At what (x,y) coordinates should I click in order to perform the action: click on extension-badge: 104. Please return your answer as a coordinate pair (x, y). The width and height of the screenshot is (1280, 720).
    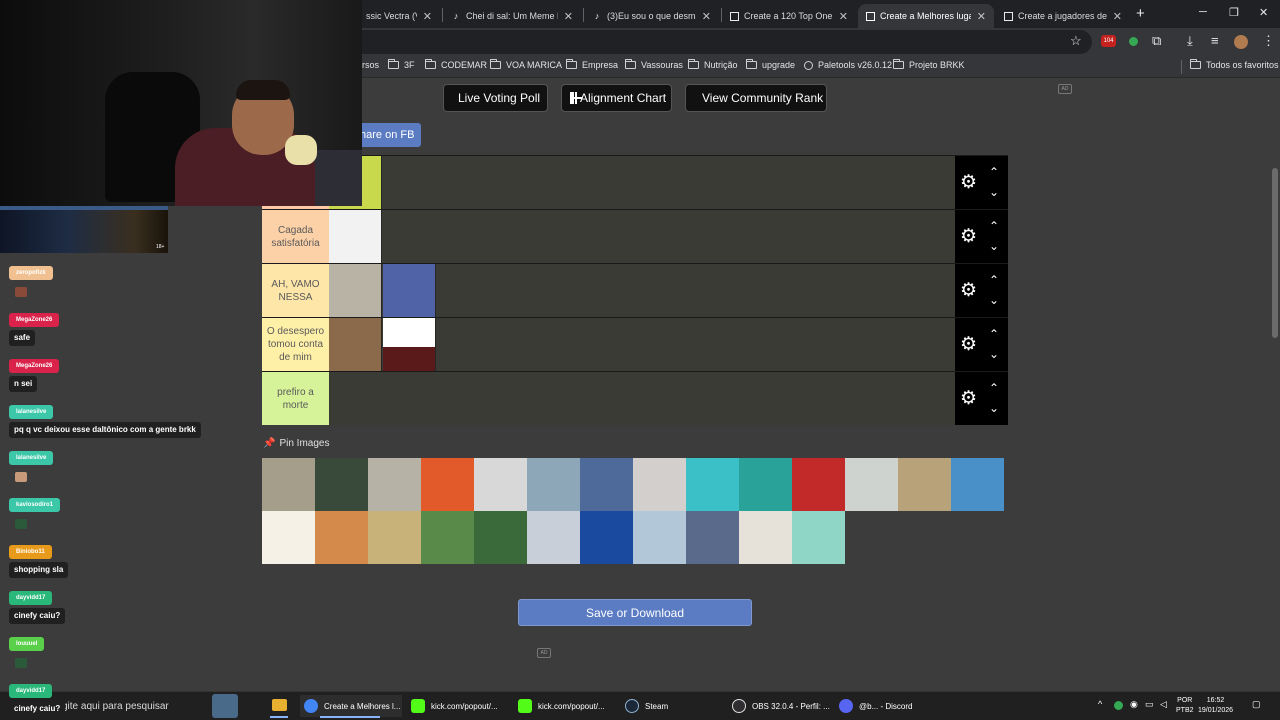
    Looking at the image, I should click on (1108, 41).